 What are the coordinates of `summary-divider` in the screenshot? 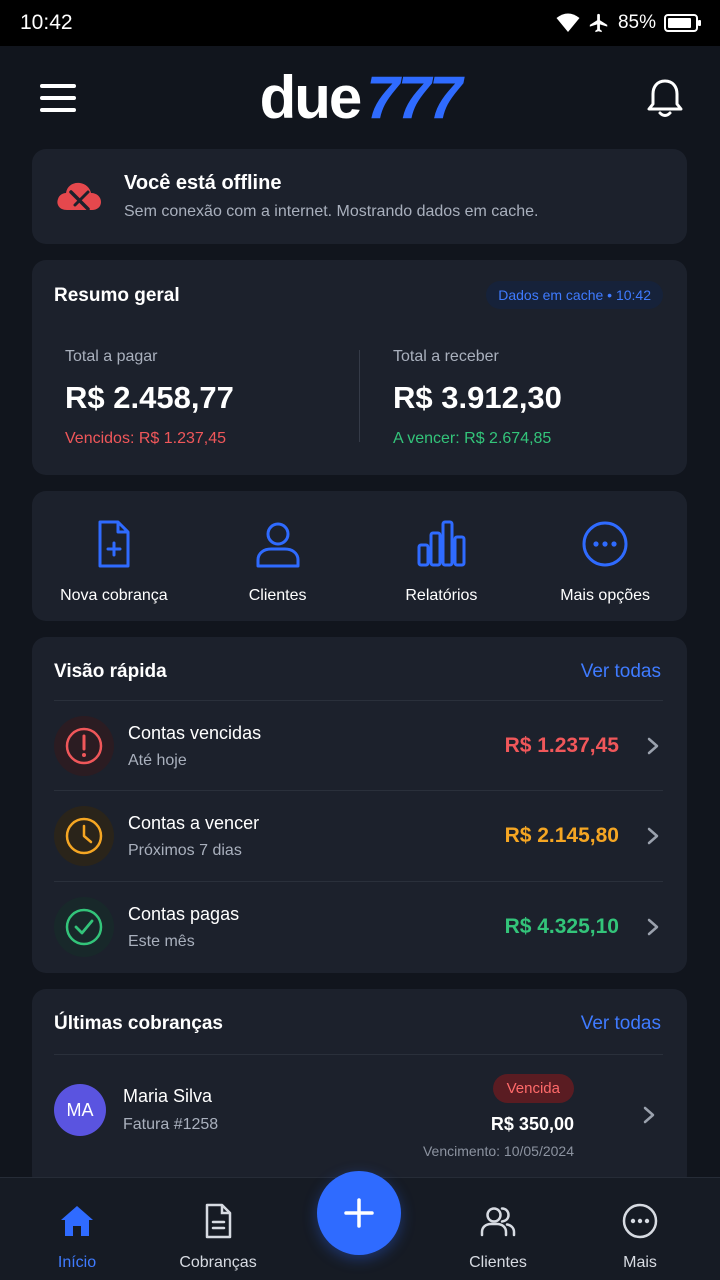 It's located at (359, 396).